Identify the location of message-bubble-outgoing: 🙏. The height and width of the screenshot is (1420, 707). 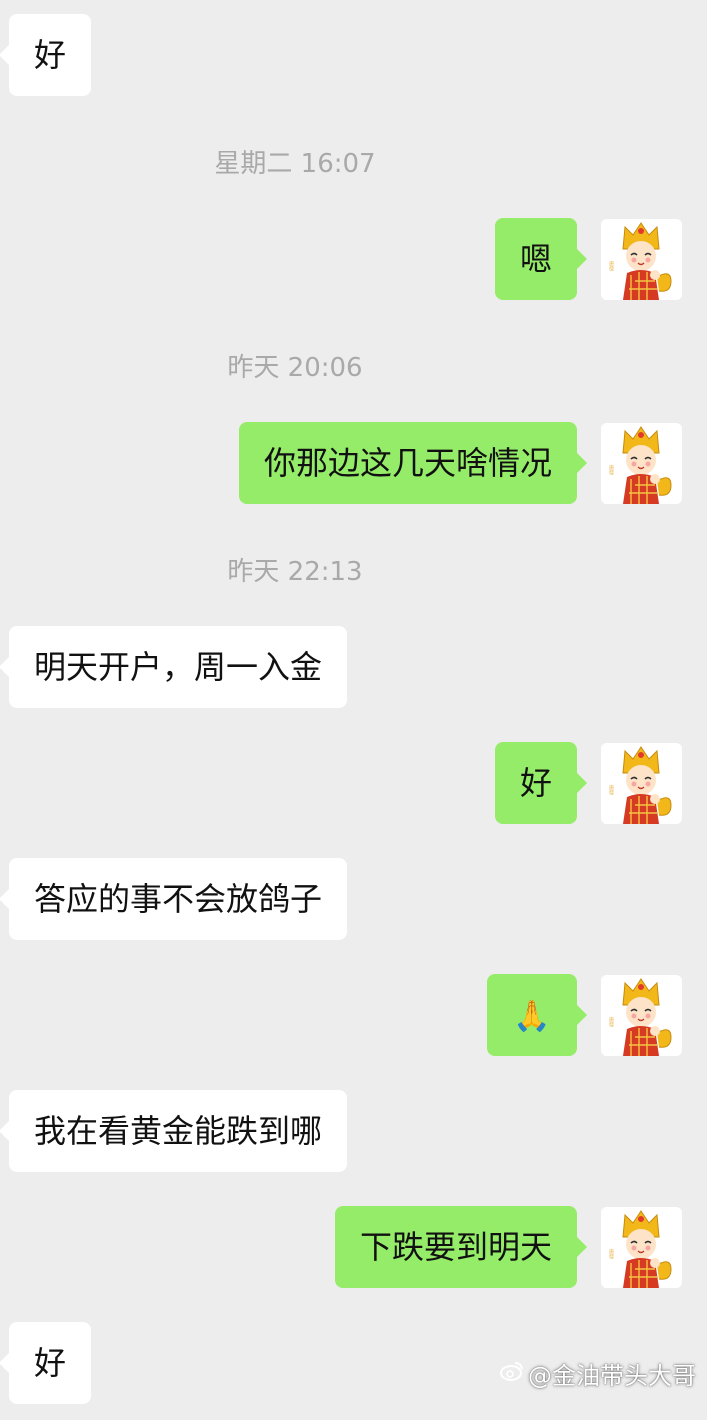
(537, 1015).